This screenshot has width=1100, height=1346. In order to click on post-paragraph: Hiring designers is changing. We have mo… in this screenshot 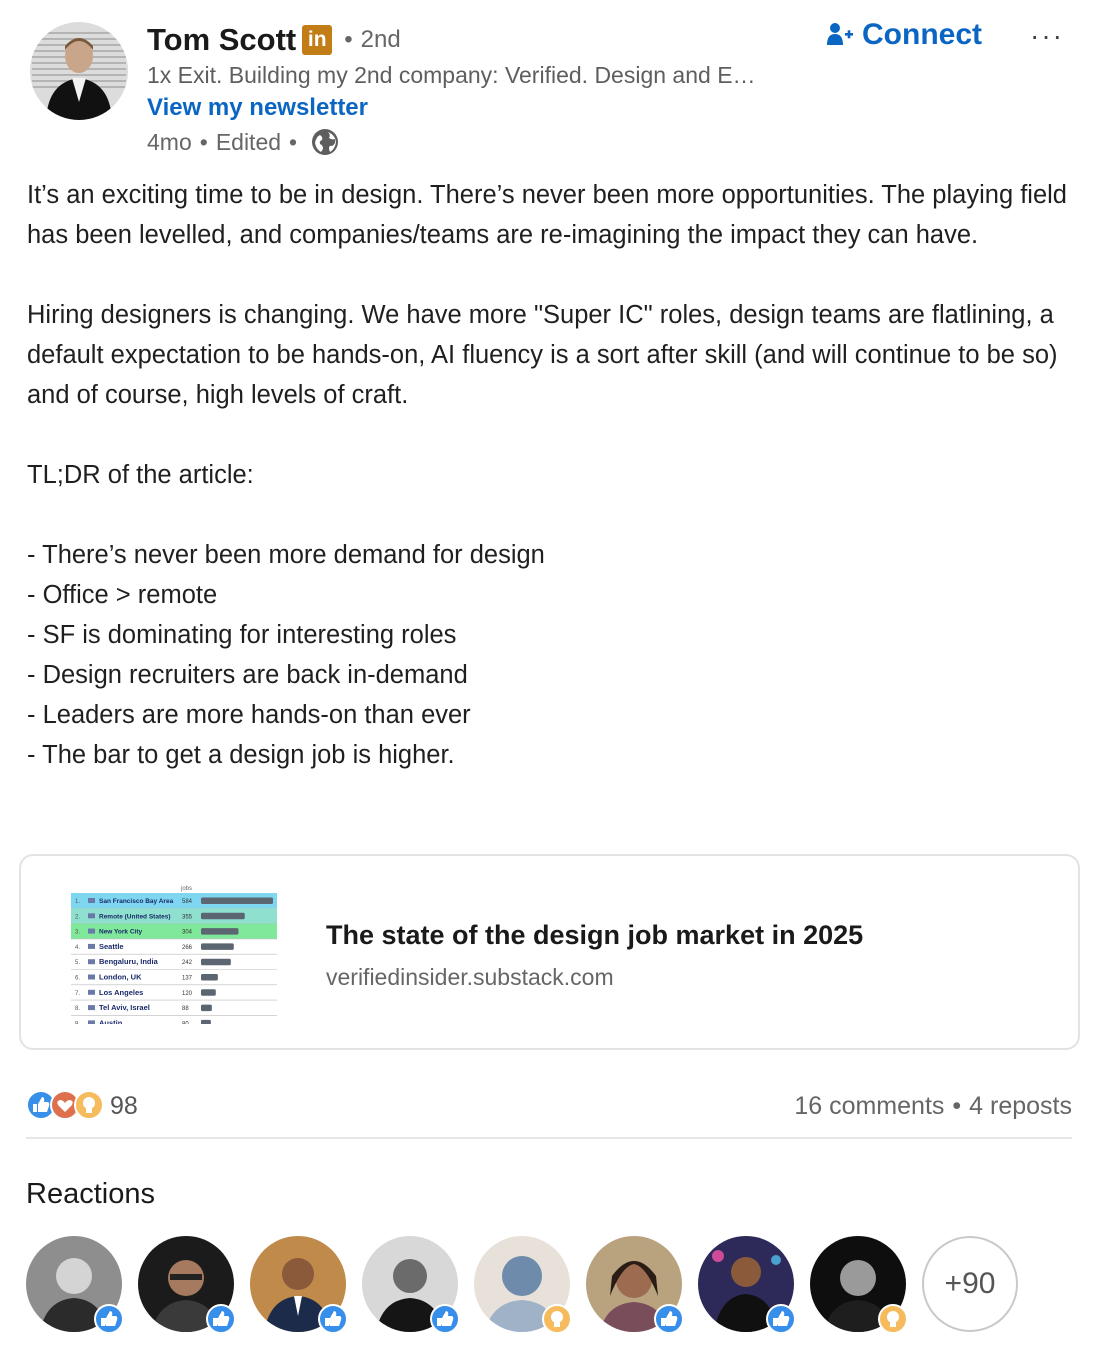, I will do `click(542, 355)`.